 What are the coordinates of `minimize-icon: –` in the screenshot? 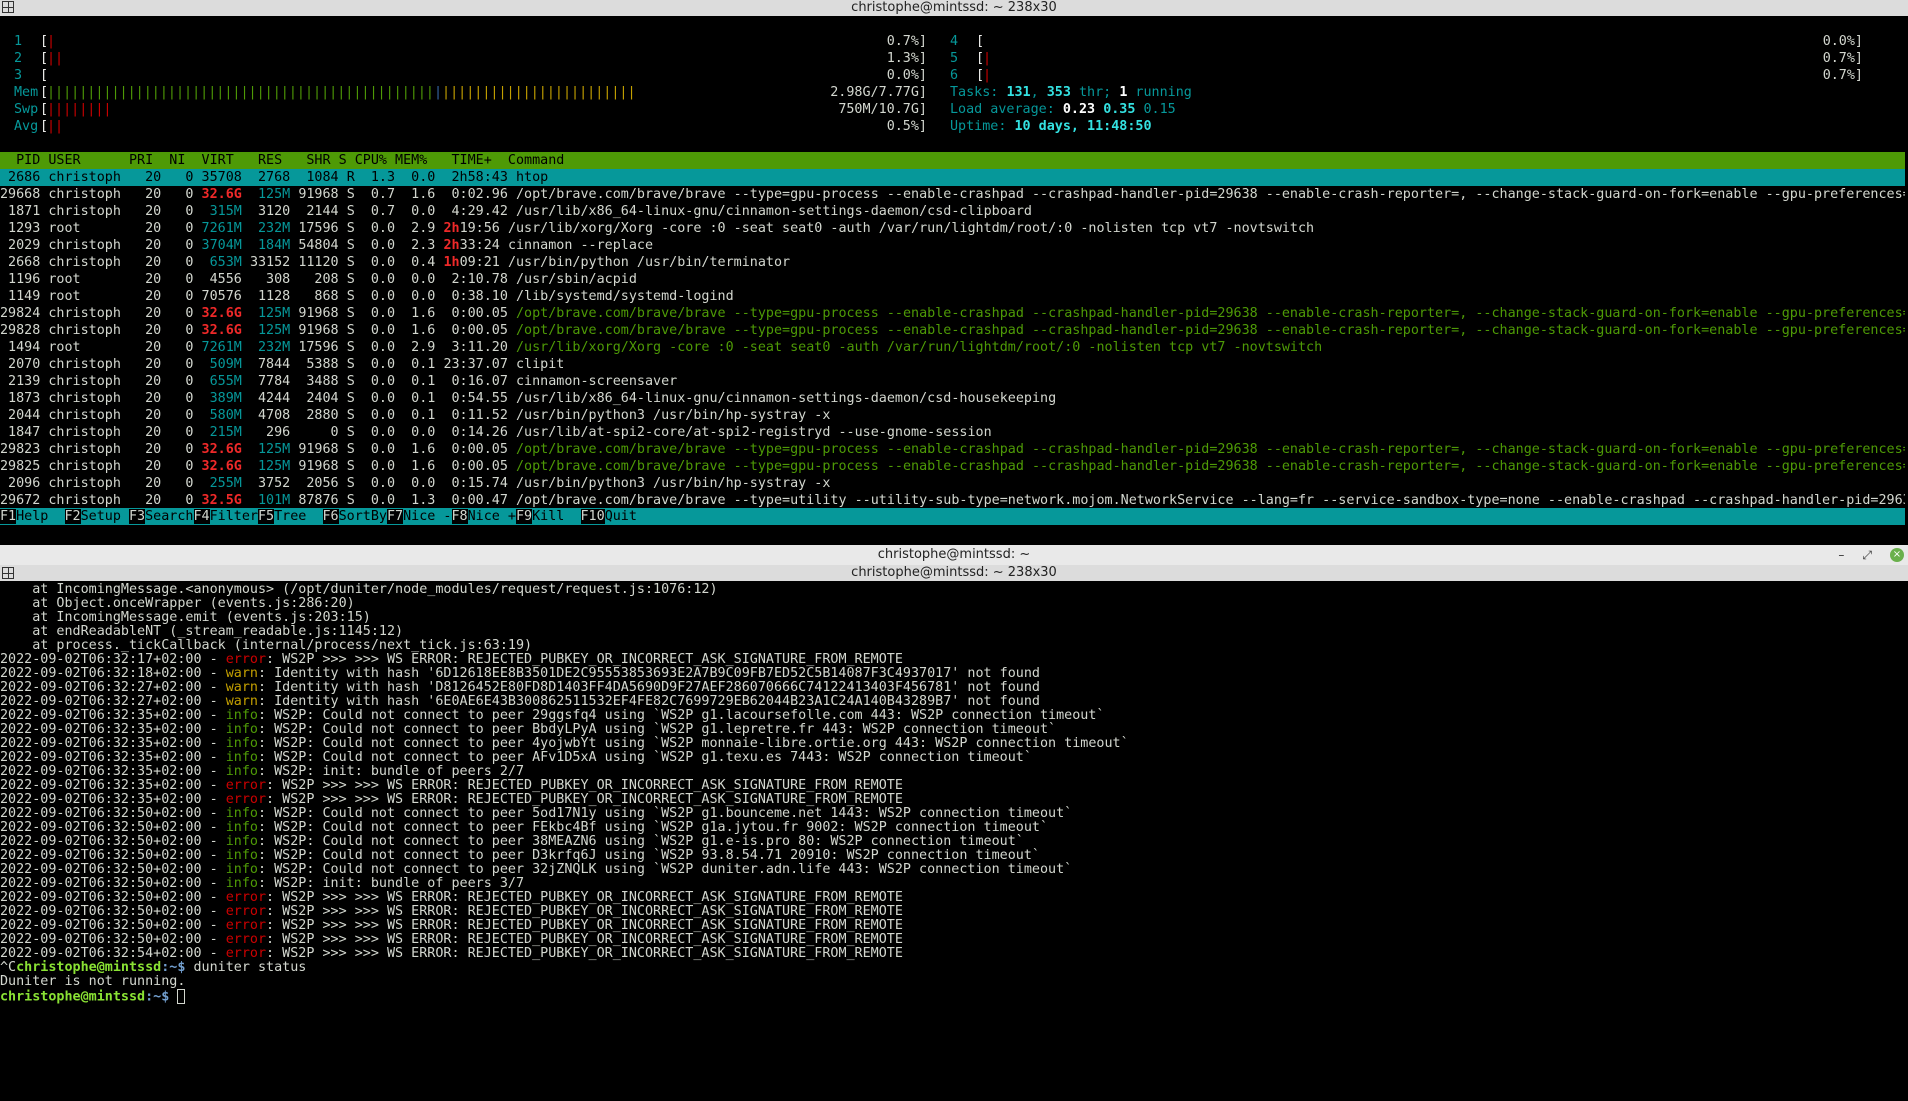 It's located at (1841, 555).